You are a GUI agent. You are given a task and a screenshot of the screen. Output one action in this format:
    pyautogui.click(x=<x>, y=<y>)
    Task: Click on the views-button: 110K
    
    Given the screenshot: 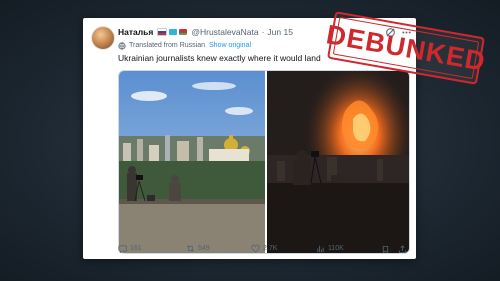 What is the action you would take?
    pyautogui.click(x=330, y=248)
    